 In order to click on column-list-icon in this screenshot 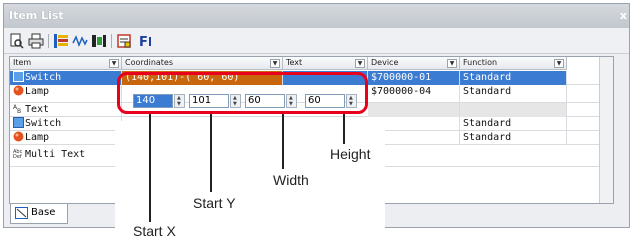, I will do `click(61, 41)`.